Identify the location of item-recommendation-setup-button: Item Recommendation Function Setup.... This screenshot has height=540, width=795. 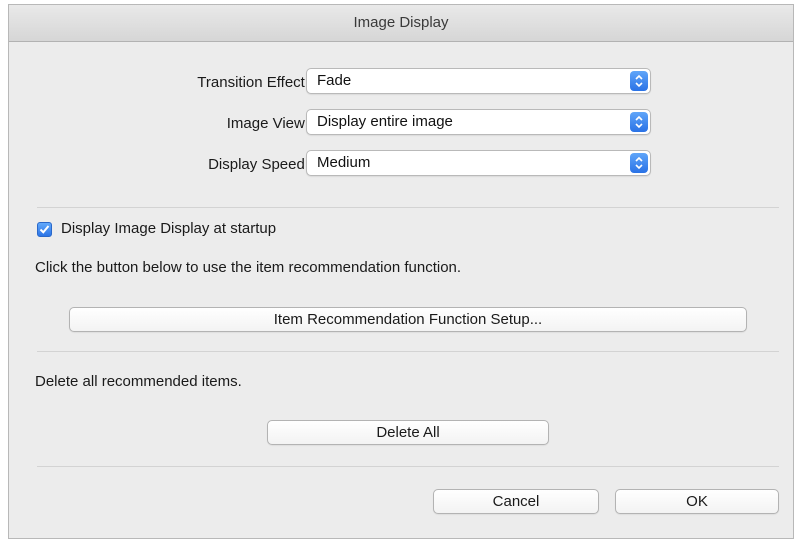
(408, 319).